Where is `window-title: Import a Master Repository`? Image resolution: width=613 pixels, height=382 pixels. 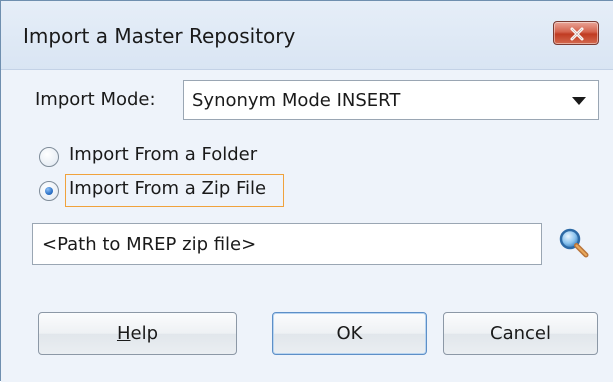
window-title: Import a Master Repository is located at coordinates (159, 36).